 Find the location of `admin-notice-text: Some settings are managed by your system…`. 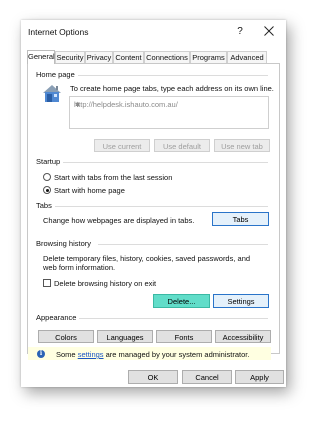

admin-notice-text: Some settings are managed by your system… is located at coordinates (152, 354).